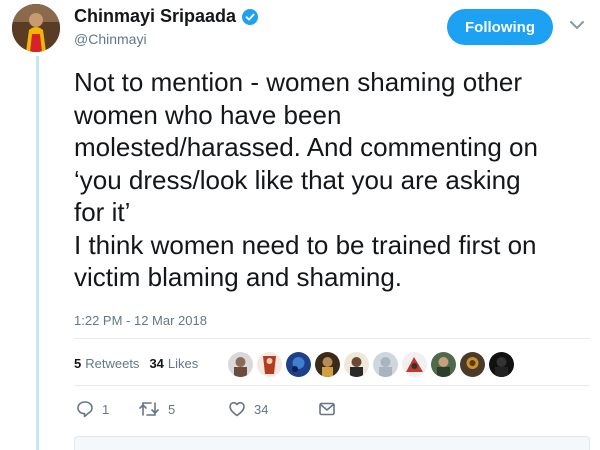 This screenshot has width=600, height=450. Describe the element at coordinates (172, 409) in the screenshot. I see `retweet-count: 5` at that location.